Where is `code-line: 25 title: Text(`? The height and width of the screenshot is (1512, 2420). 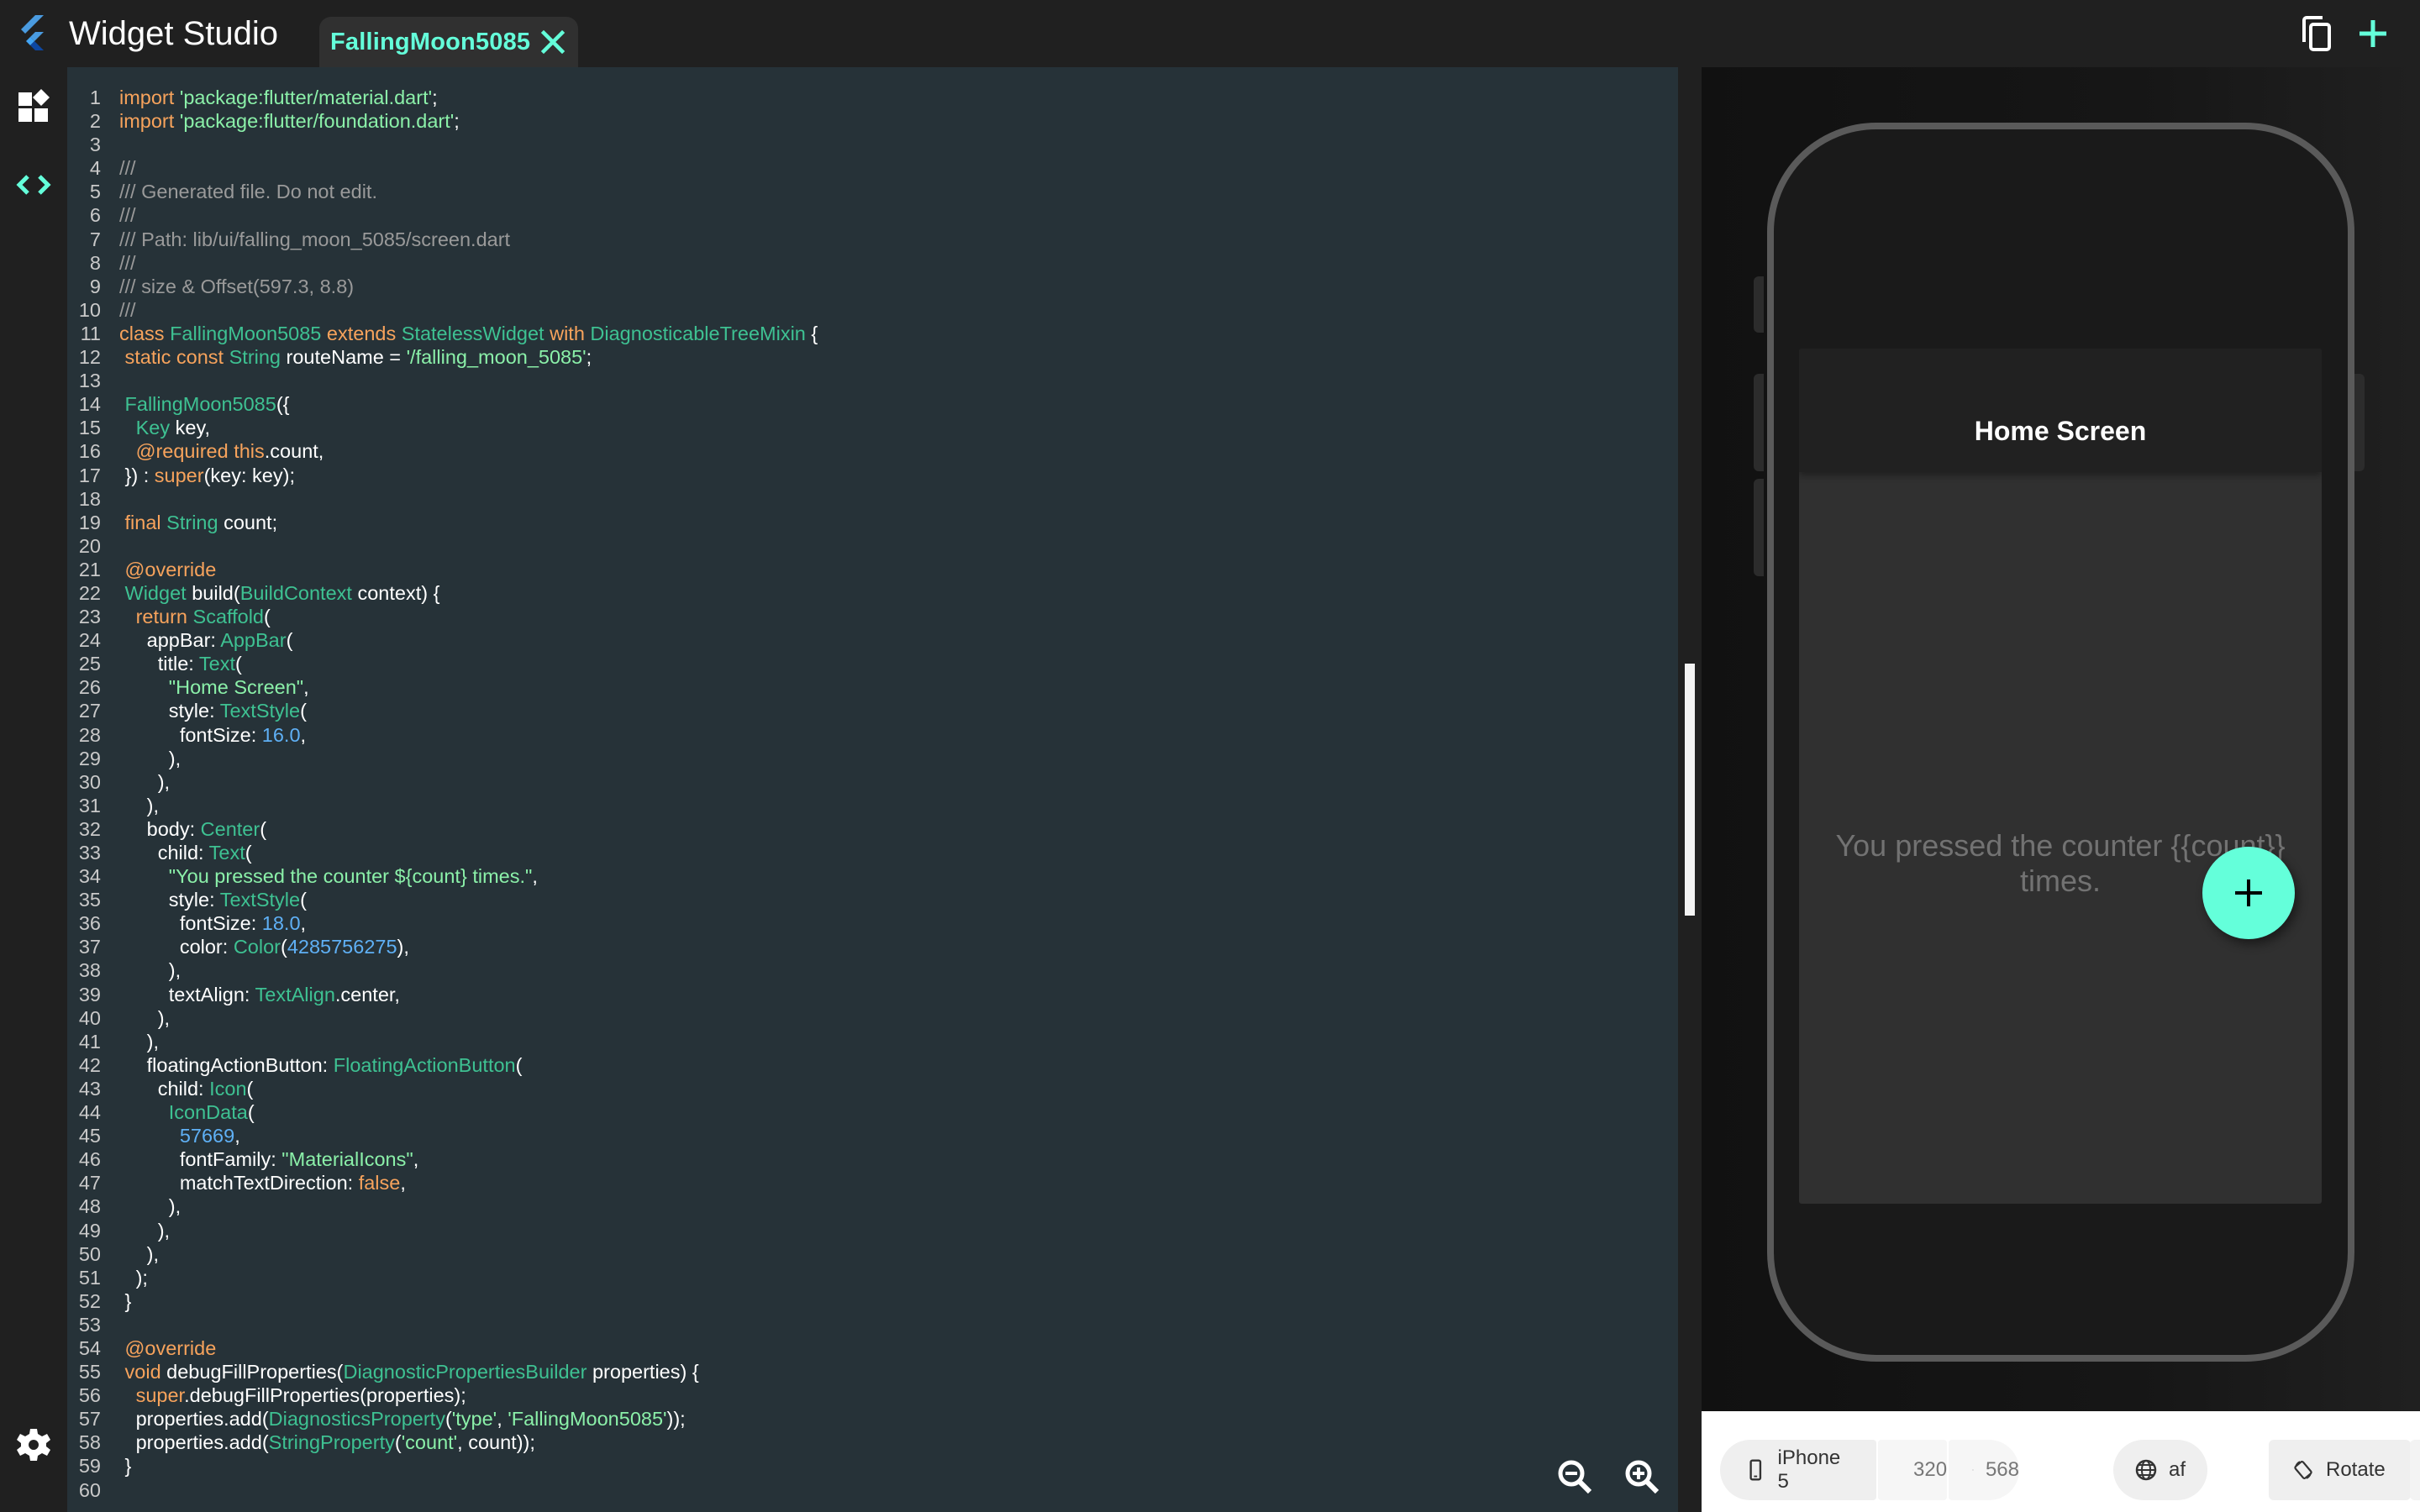
code-line: 25 title: Text( is located at coordinates (872, 663).